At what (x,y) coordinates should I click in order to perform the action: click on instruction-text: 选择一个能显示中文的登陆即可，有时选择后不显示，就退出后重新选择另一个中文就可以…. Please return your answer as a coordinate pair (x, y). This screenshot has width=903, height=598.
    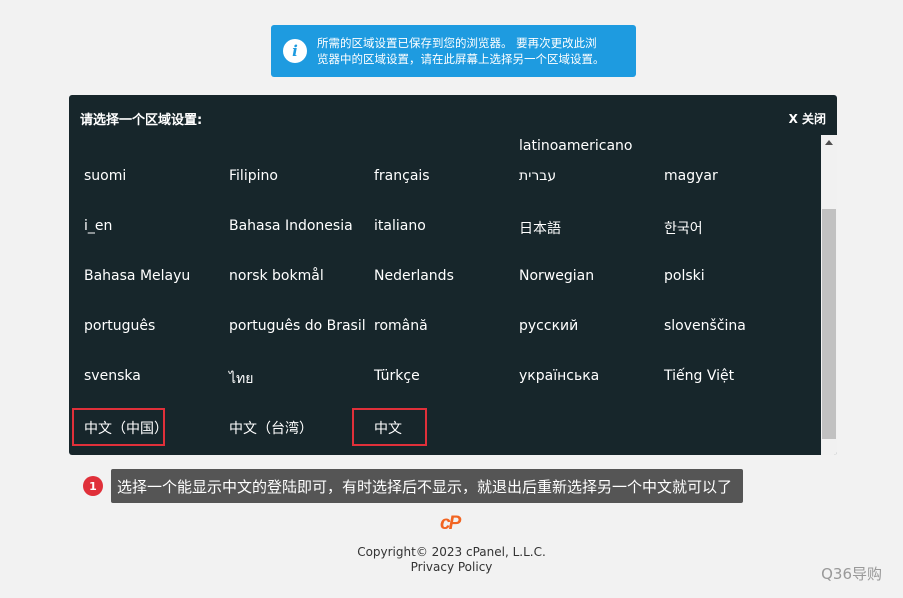
    Looking at the image, I should click on (427, 486).